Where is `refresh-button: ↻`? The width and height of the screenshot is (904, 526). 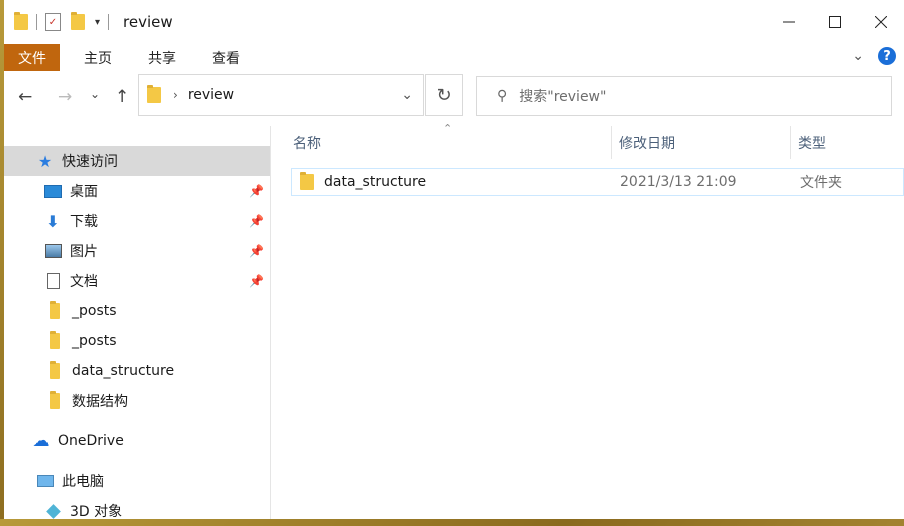
refresh-button: ↻ is located at coordinates (444, 95).